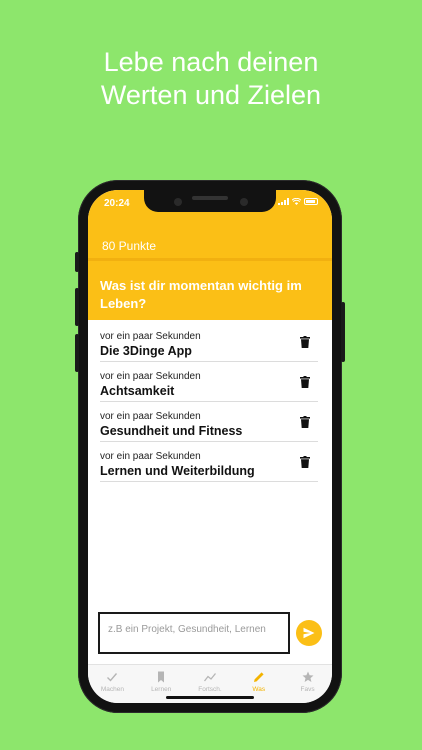 Image resolution: width=422 pixels, height=750 pixels. I want to click on promo-headline: Lebe nach deinen Werten und Zielen, so click(211, 79).